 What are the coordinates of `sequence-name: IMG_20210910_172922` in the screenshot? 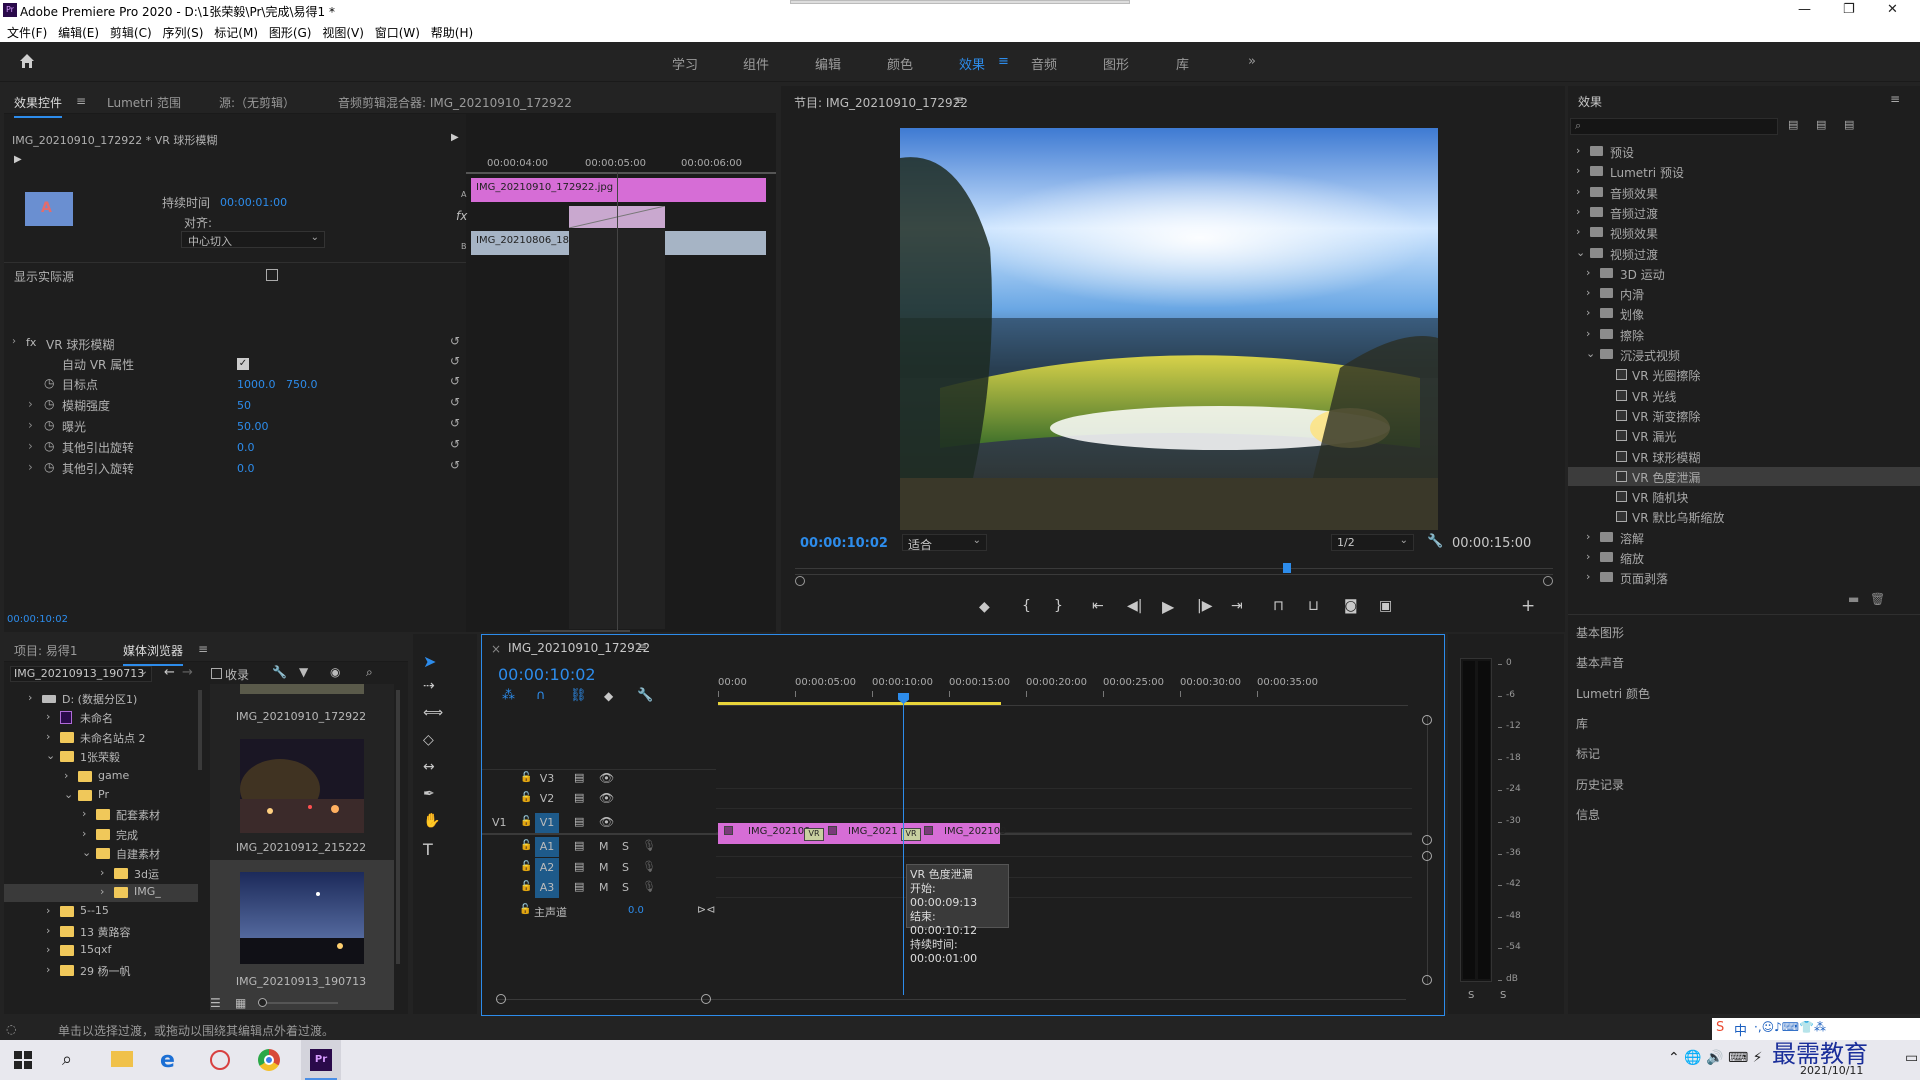 It's located at (579, 648).